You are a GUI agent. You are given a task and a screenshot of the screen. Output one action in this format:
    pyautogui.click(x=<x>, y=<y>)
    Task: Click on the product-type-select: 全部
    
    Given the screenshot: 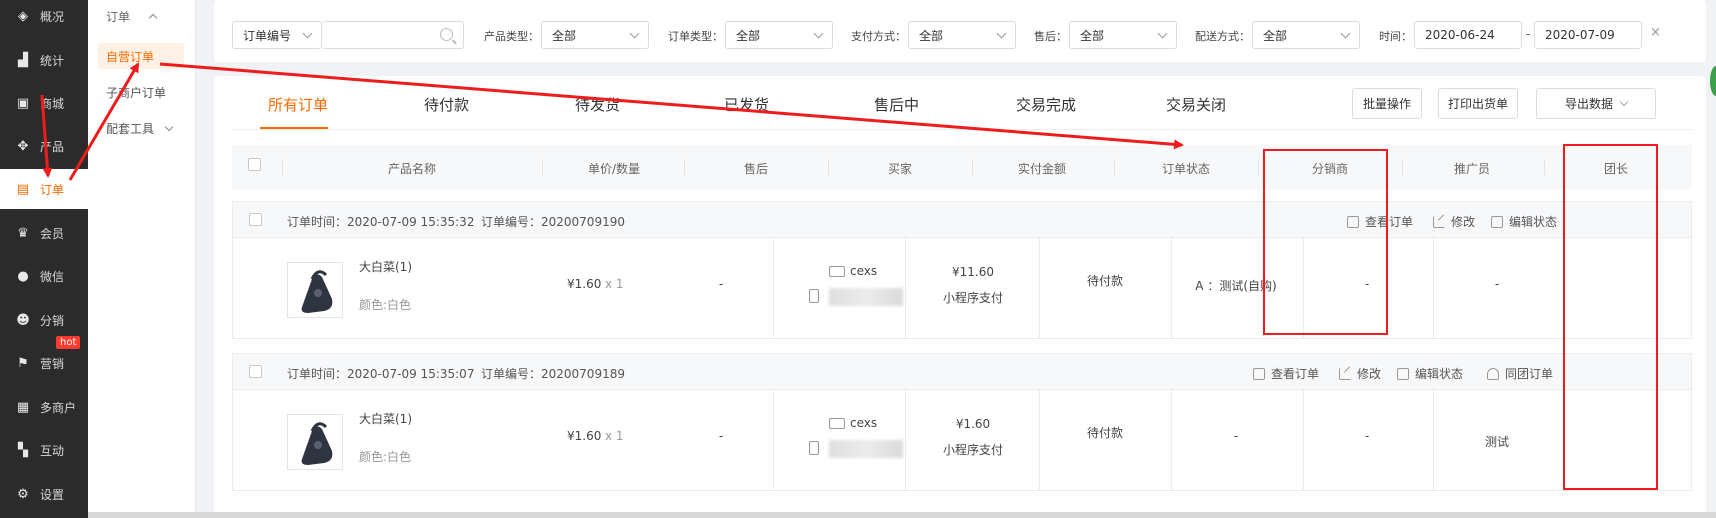 What is the action you would take?
    pyautogui.click(x=595, y=35)
    